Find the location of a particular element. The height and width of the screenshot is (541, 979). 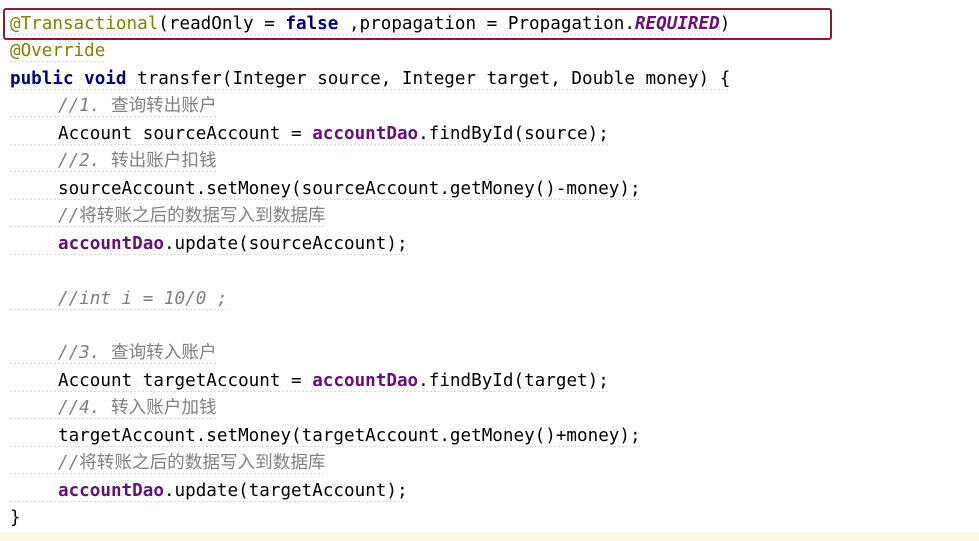

code-token: .findById(target); is located at coordinates (513, 380).